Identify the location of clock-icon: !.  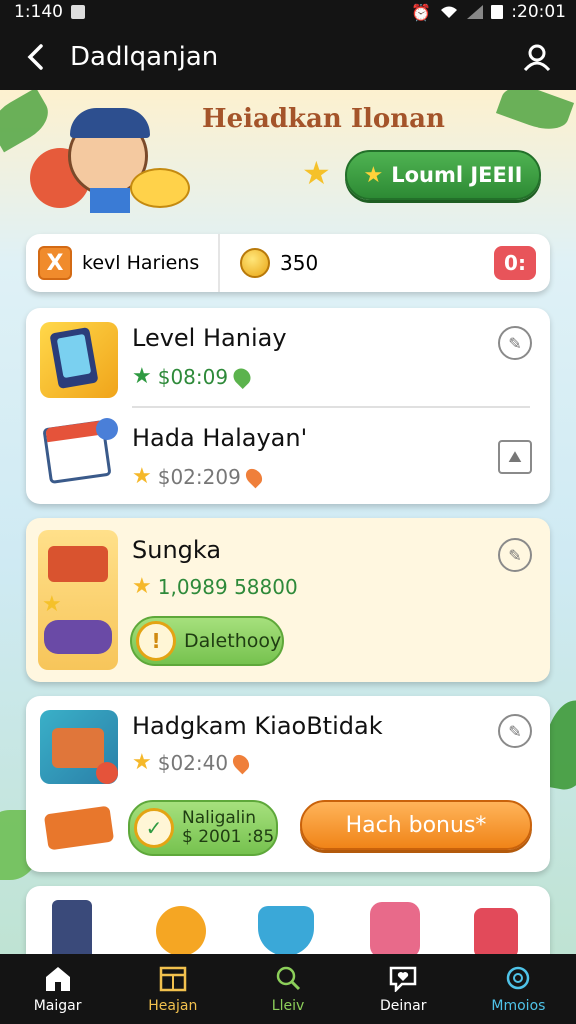
(156, 641).